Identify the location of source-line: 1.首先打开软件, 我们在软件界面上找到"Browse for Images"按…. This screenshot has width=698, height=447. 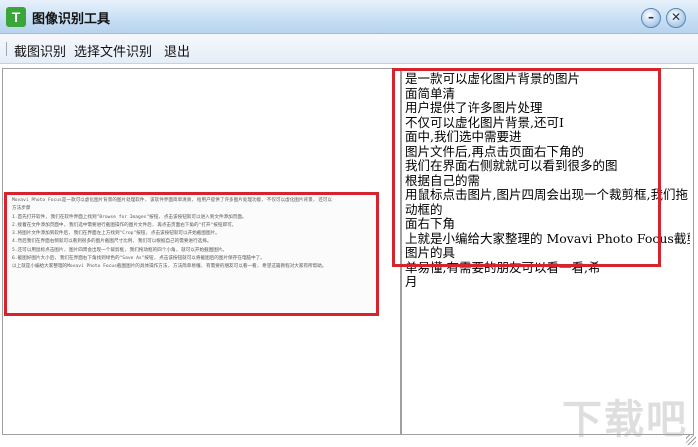
(129, 217).